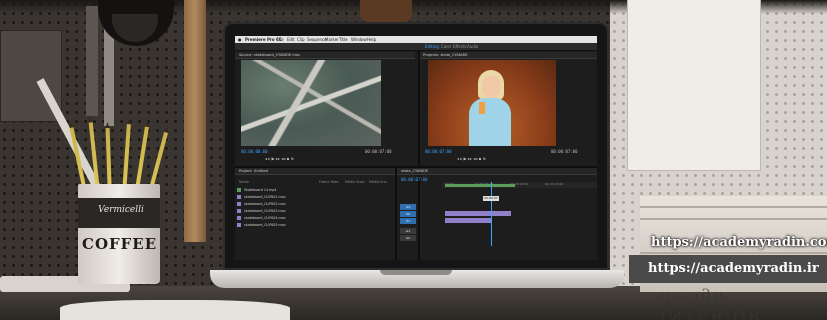  I want to click on playhead-label: 00:00:07, so click(491, 198).